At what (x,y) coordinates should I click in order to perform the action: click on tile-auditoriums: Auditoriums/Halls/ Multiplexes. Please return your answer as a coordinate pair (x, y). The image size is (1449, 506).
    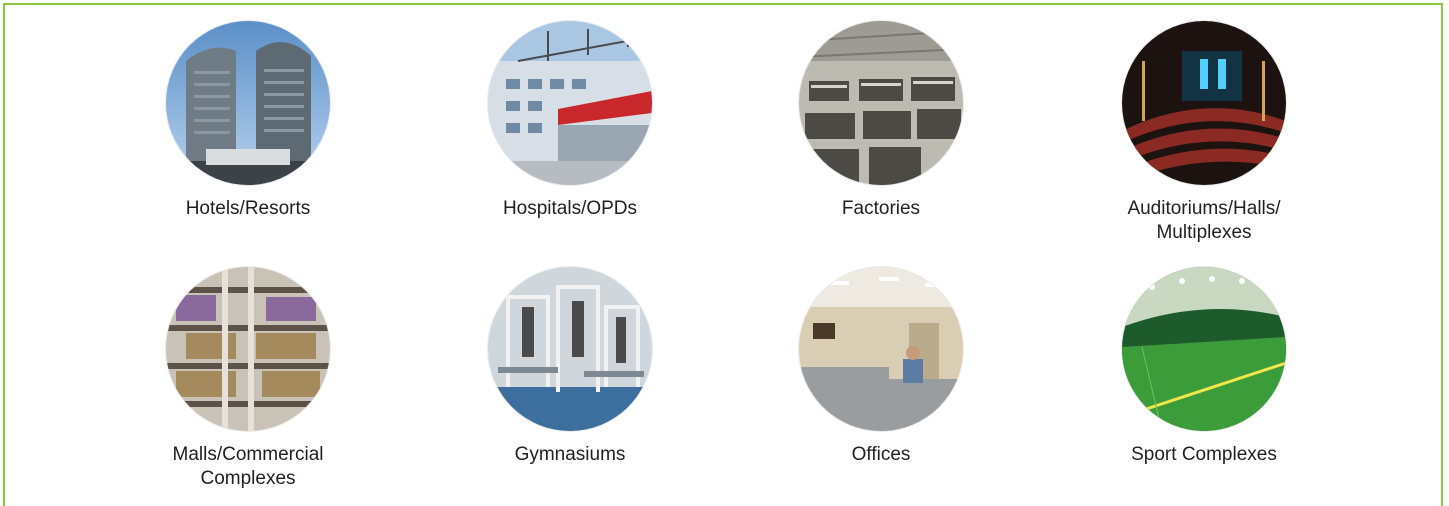
    Looking at the image, I should click on (1204, 133).